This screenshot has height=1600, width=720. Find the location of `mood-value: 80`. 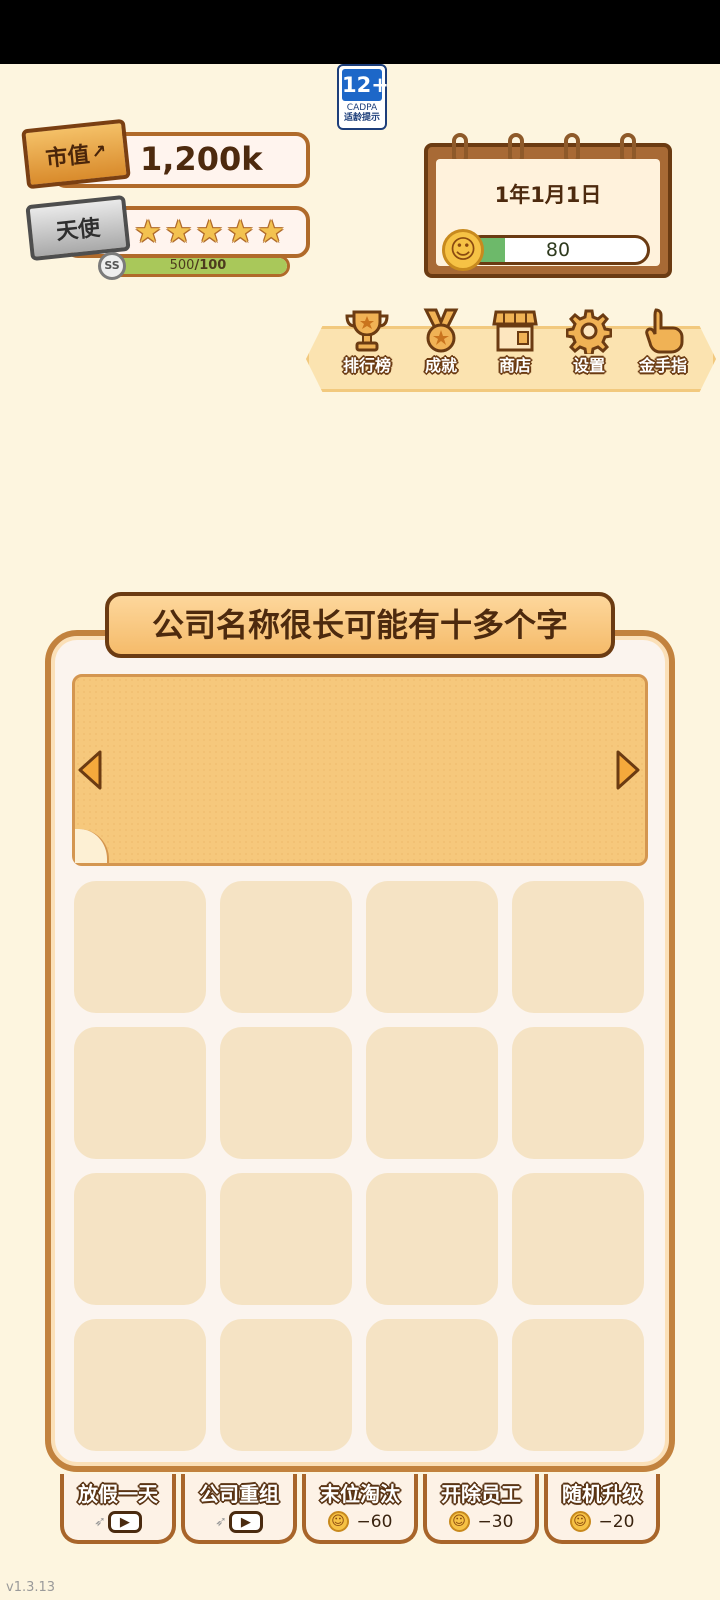

mood-value: 80 is located at coordinates (558, 250).